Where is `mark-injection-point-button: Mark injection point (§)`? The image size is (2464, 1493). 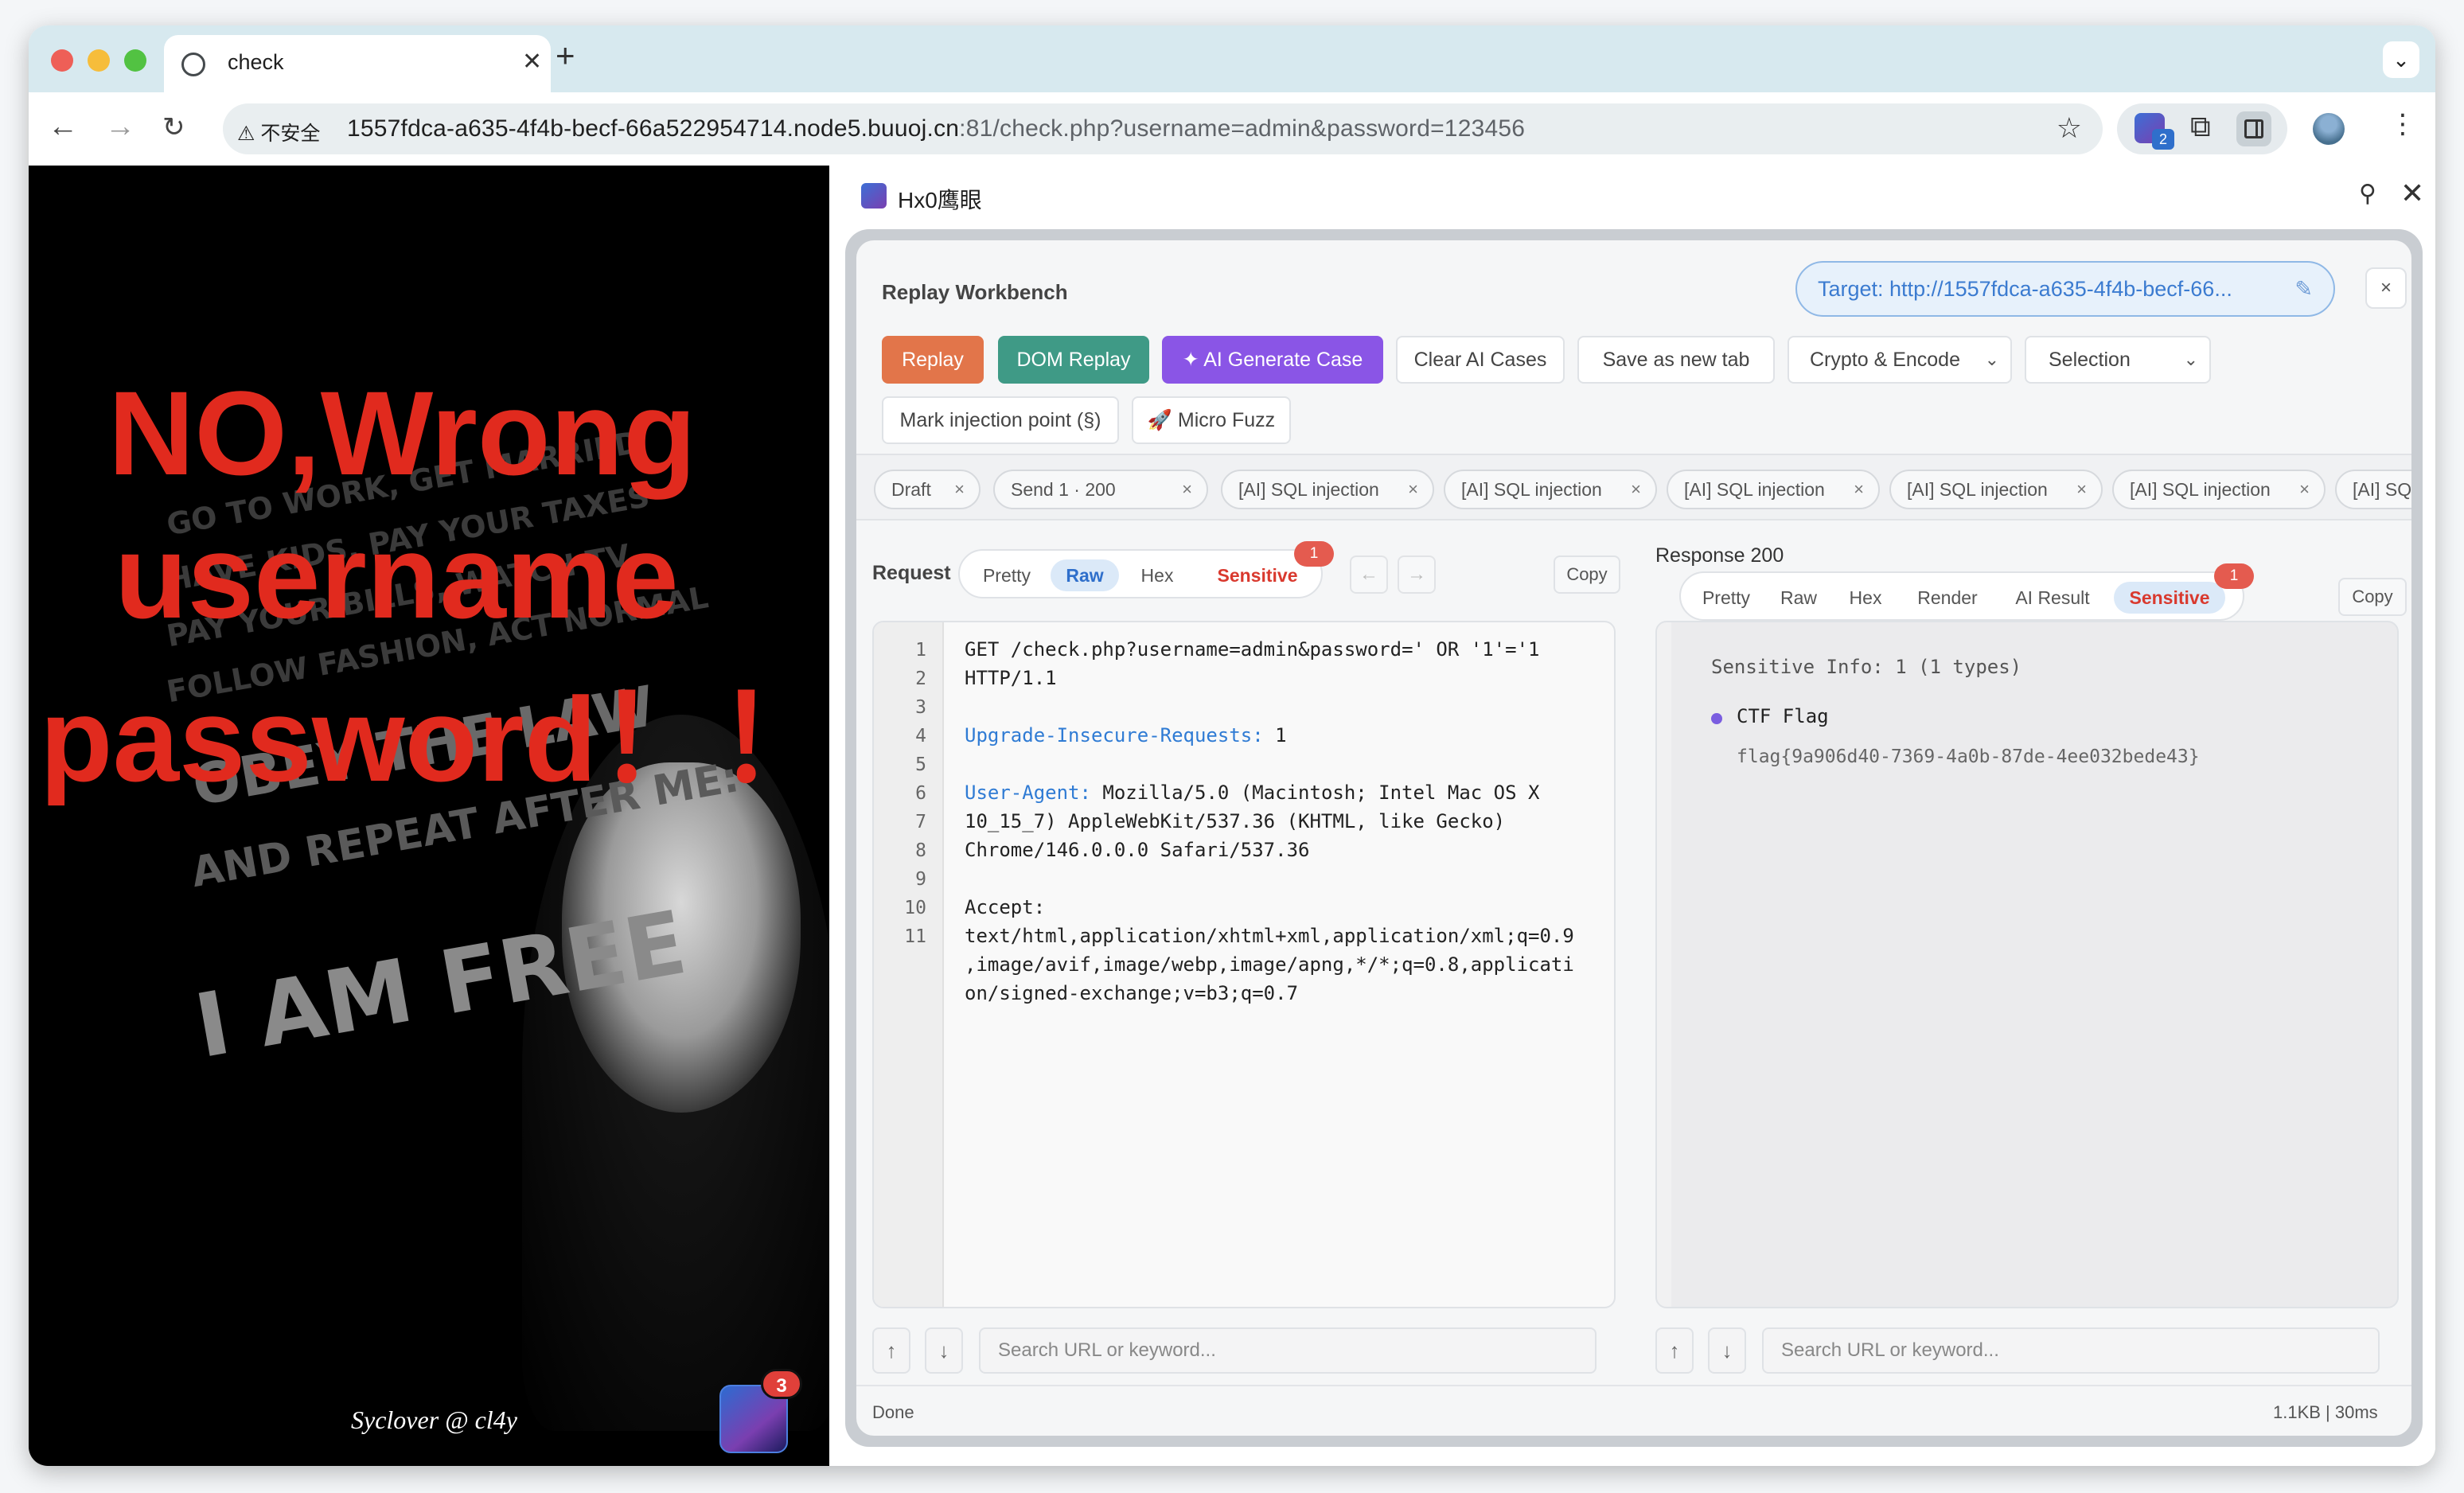
mark-injection-point-button: Mark injection point (§) is located at coordinates (1001, 420).